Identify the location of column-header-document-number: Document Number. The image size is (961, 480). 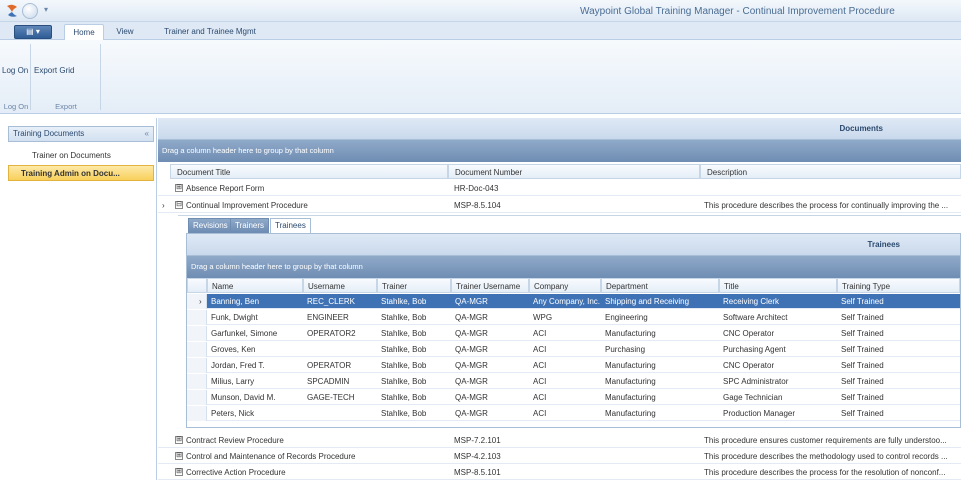
(574, 171).